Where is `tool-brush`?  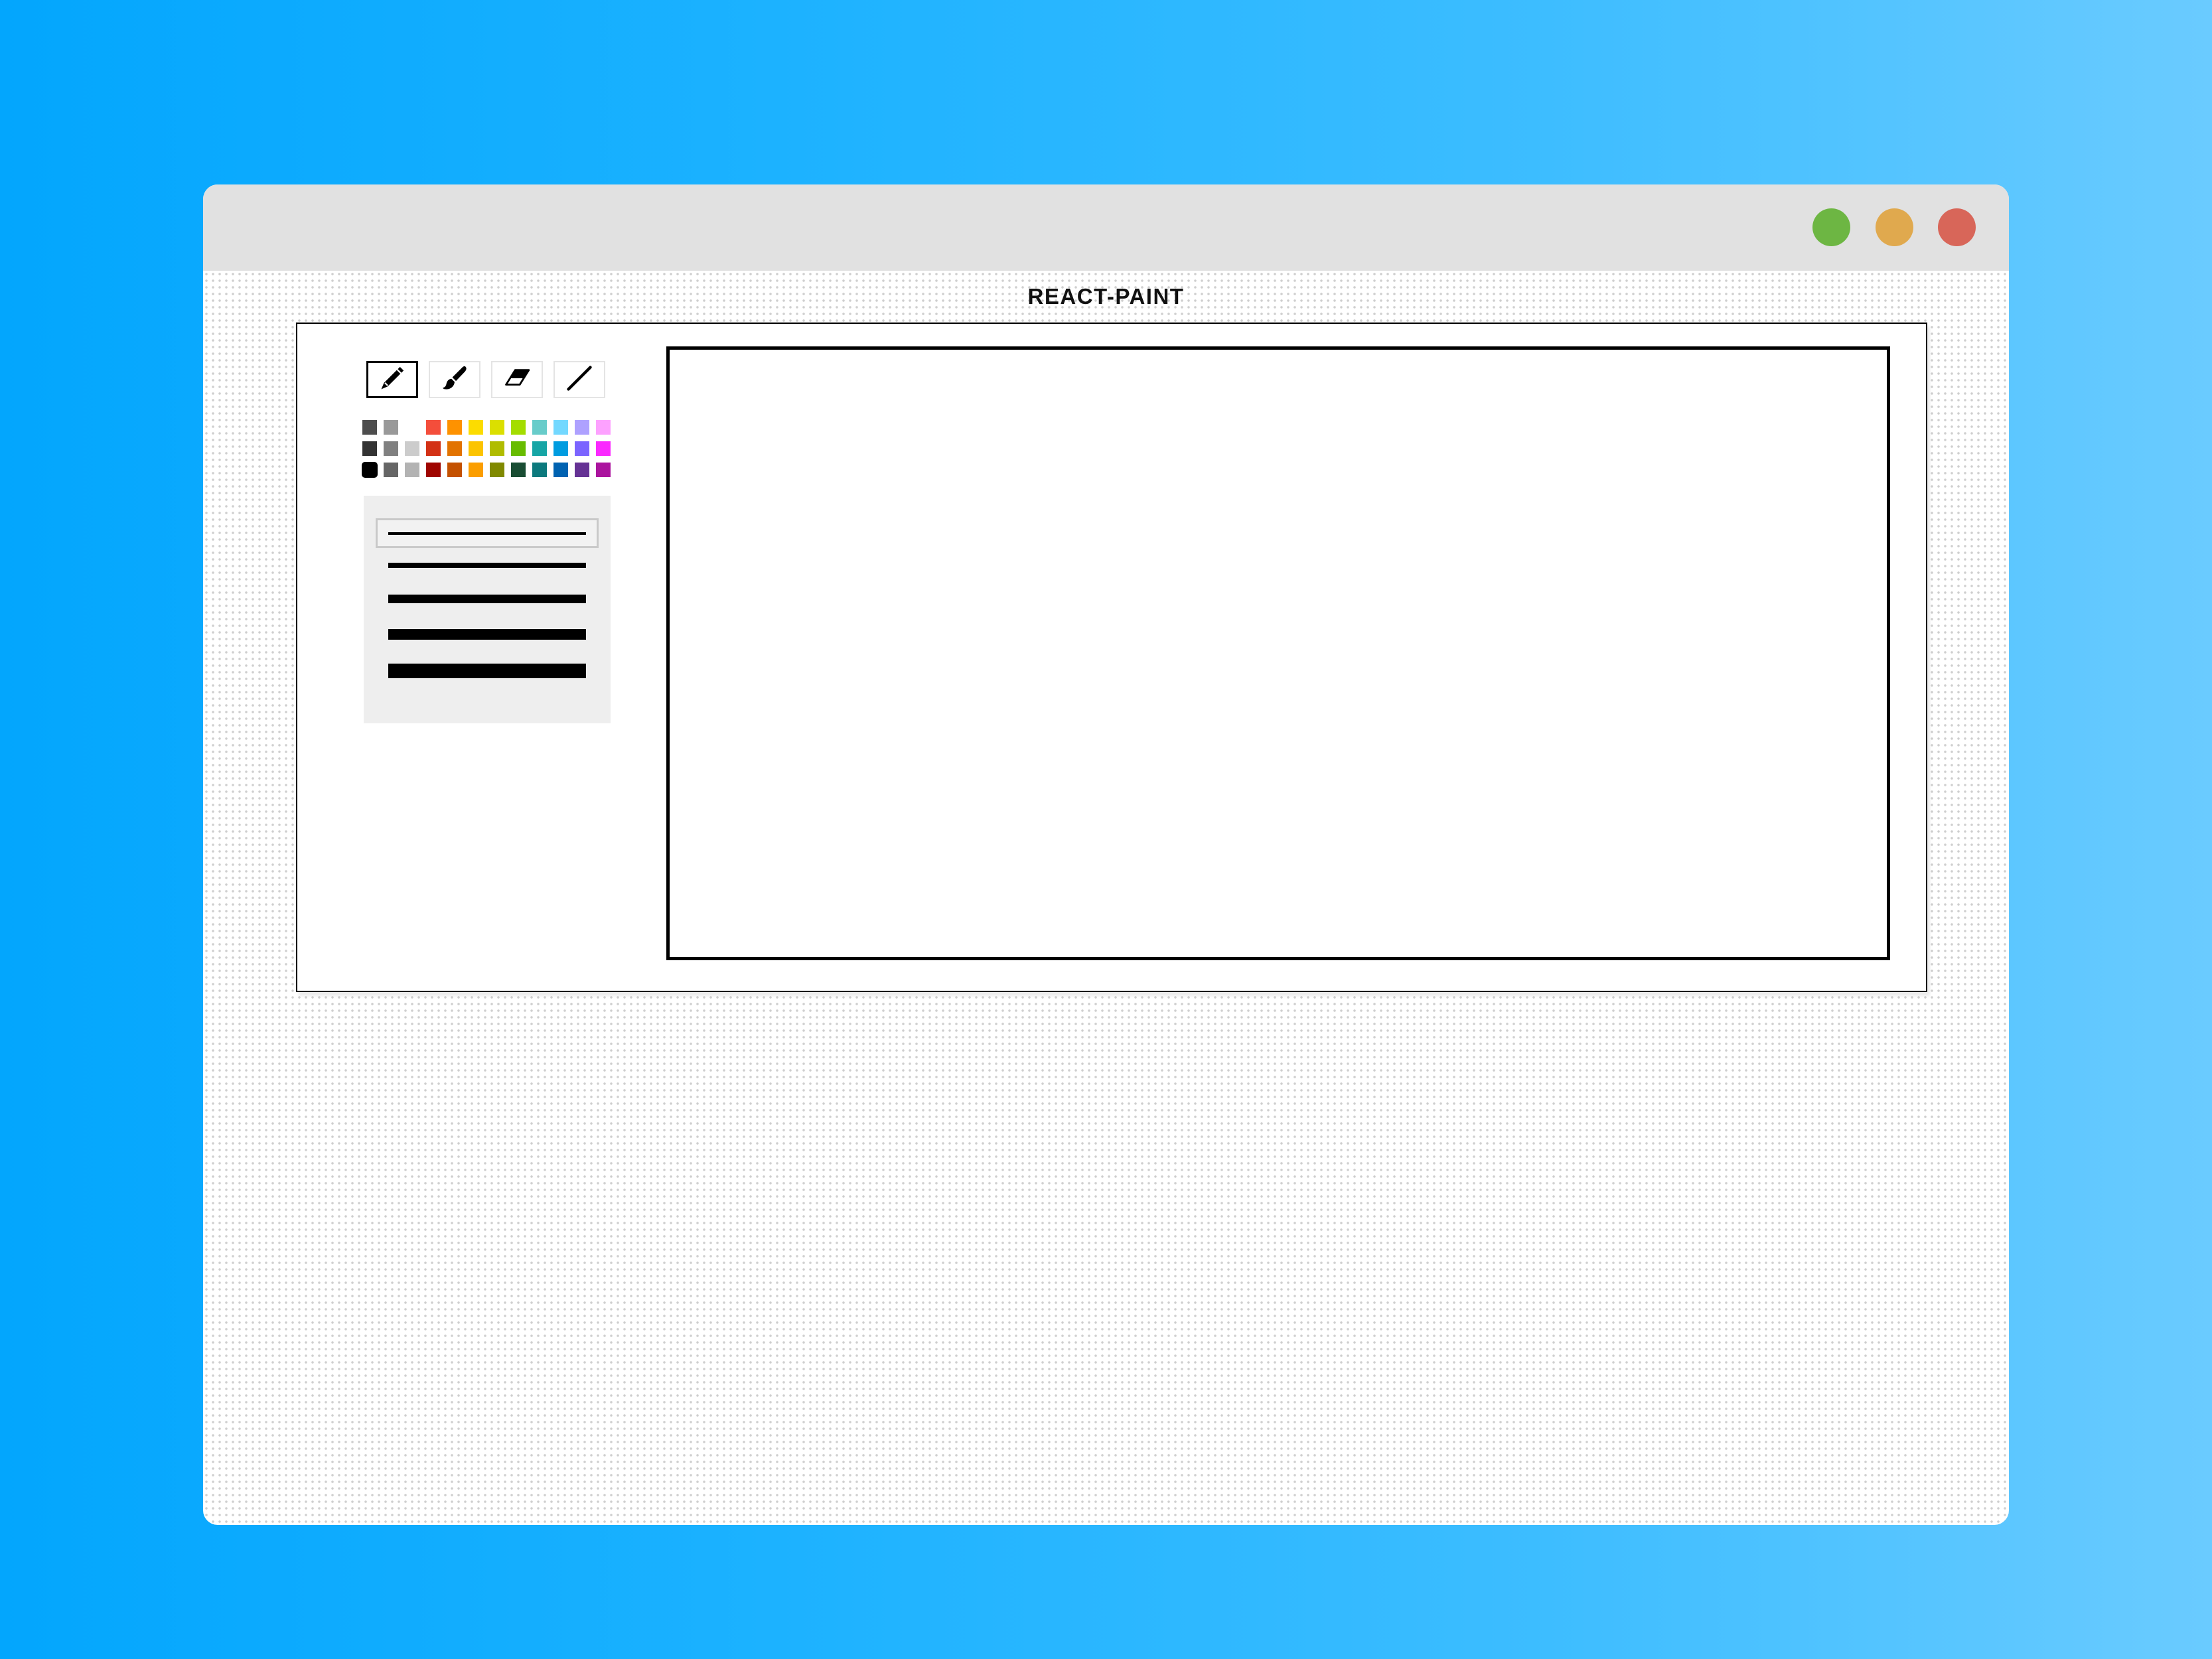 tool-brush is located at coordinates (455, 379).